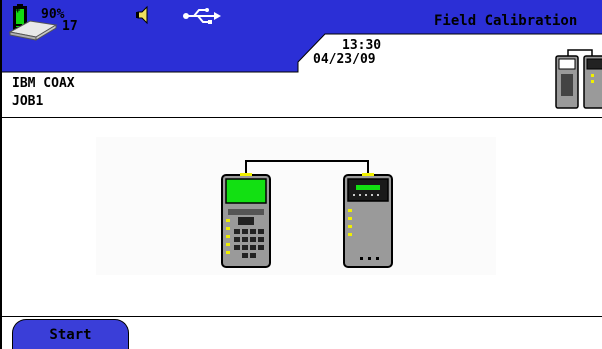  What do you see at coordinates (28, 101) in the screenshot?
I see `job-name: JOB1` at bounding box center [28, 101].